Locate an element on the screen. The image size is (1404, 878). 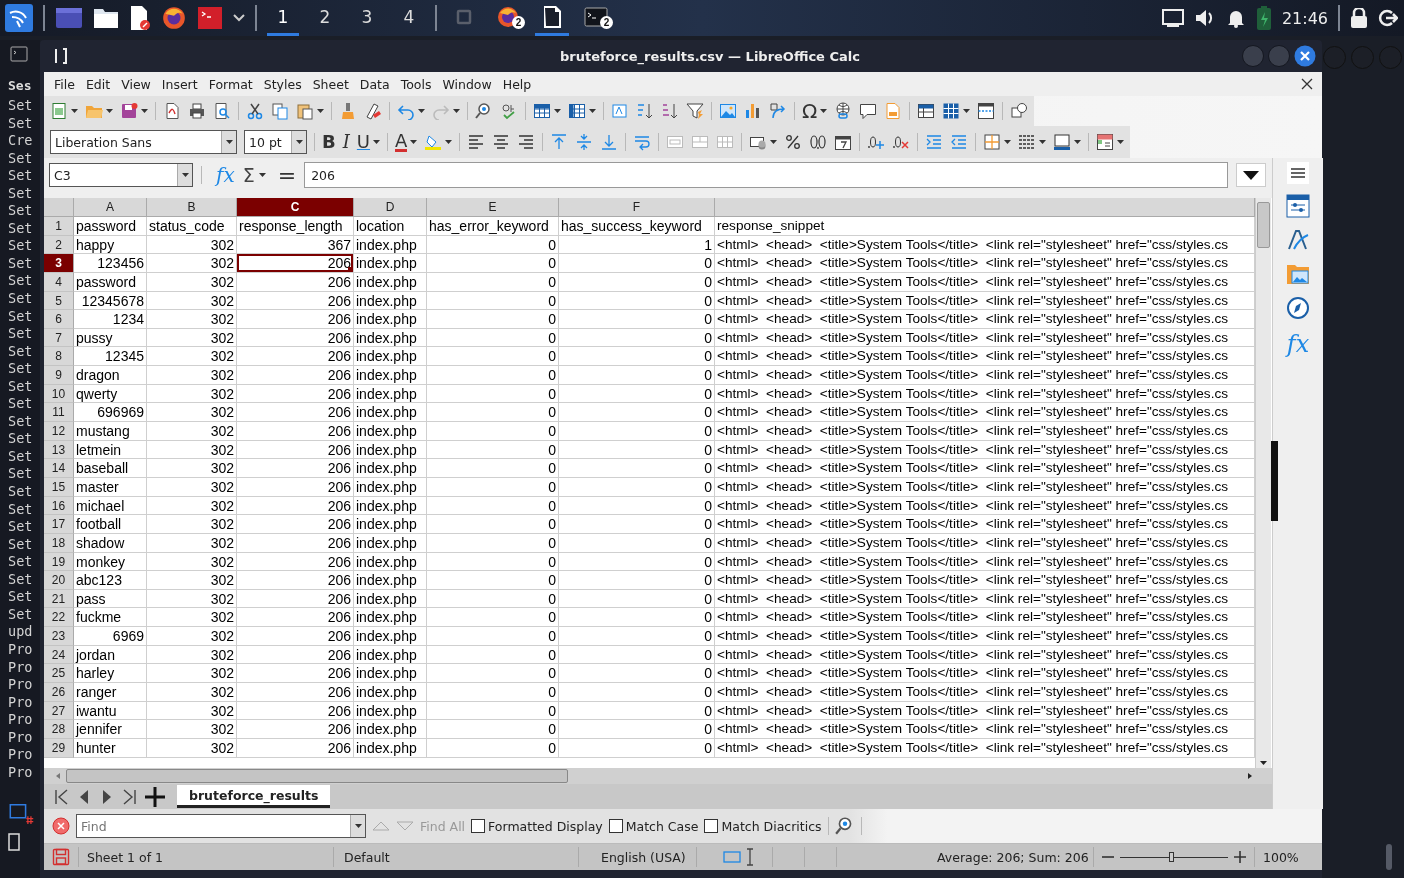
globe-link-icon is located at coordinates (843, 111).